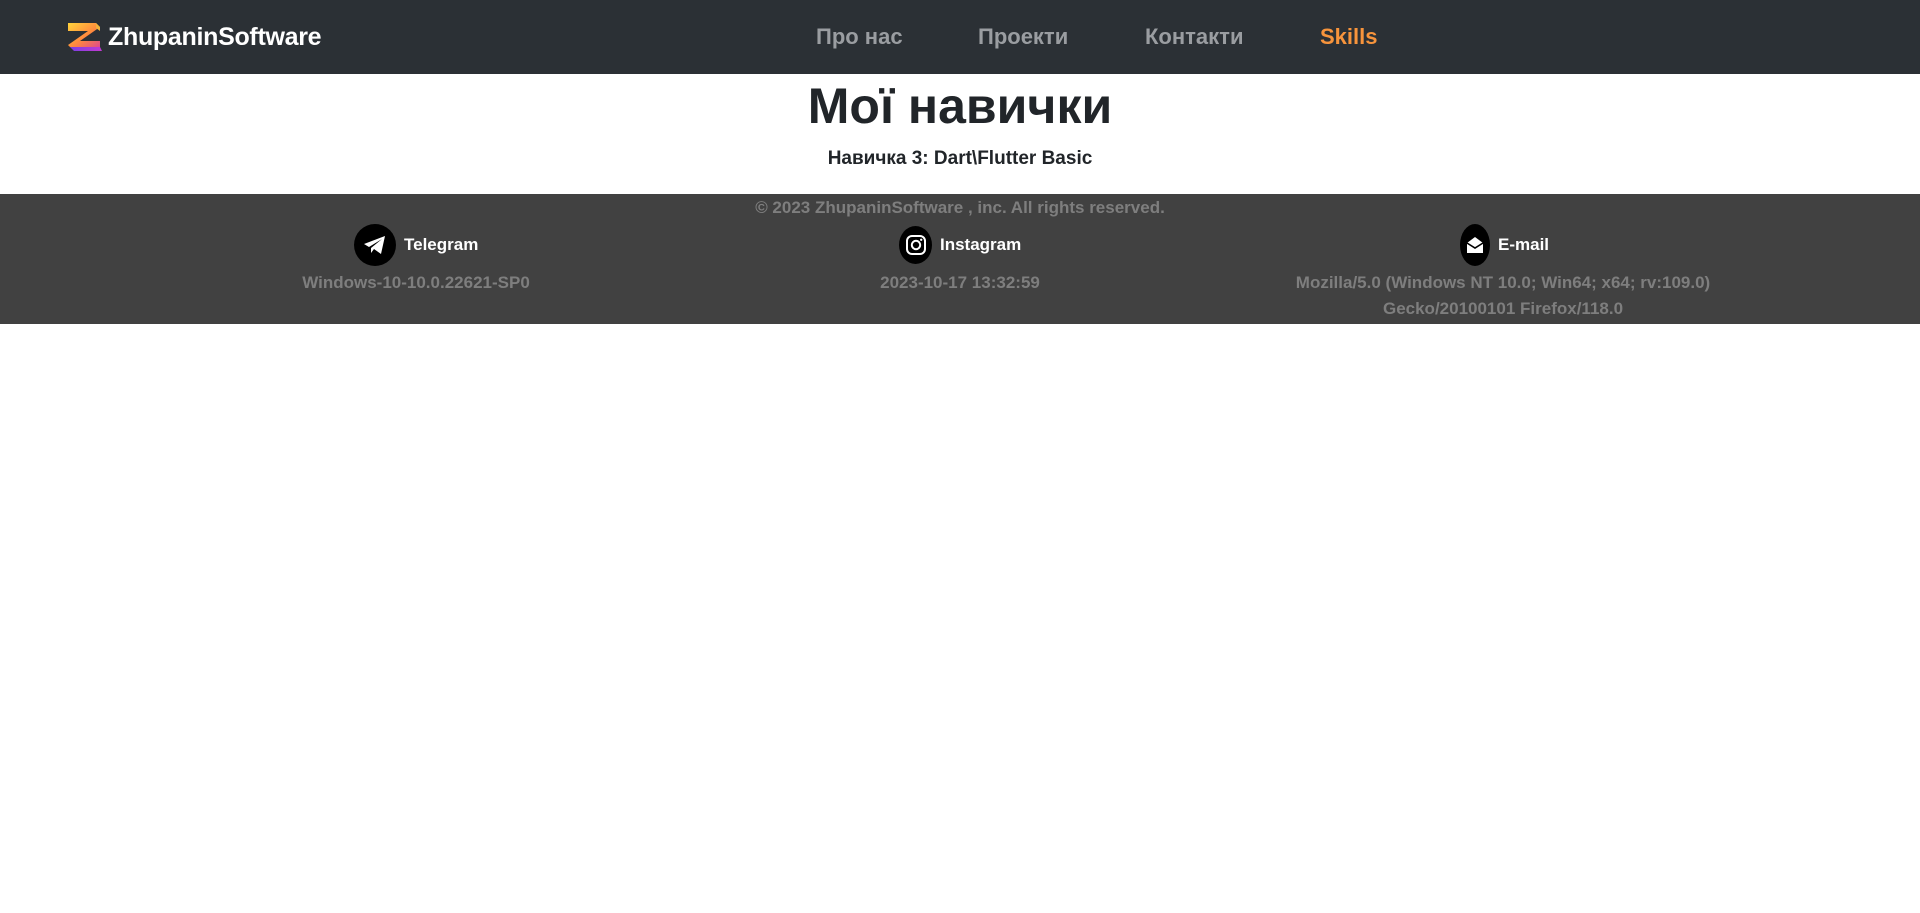  Describe the element at coordinates (1524, 244) in the screenshot. I see `email-label: E-mail` at that location.